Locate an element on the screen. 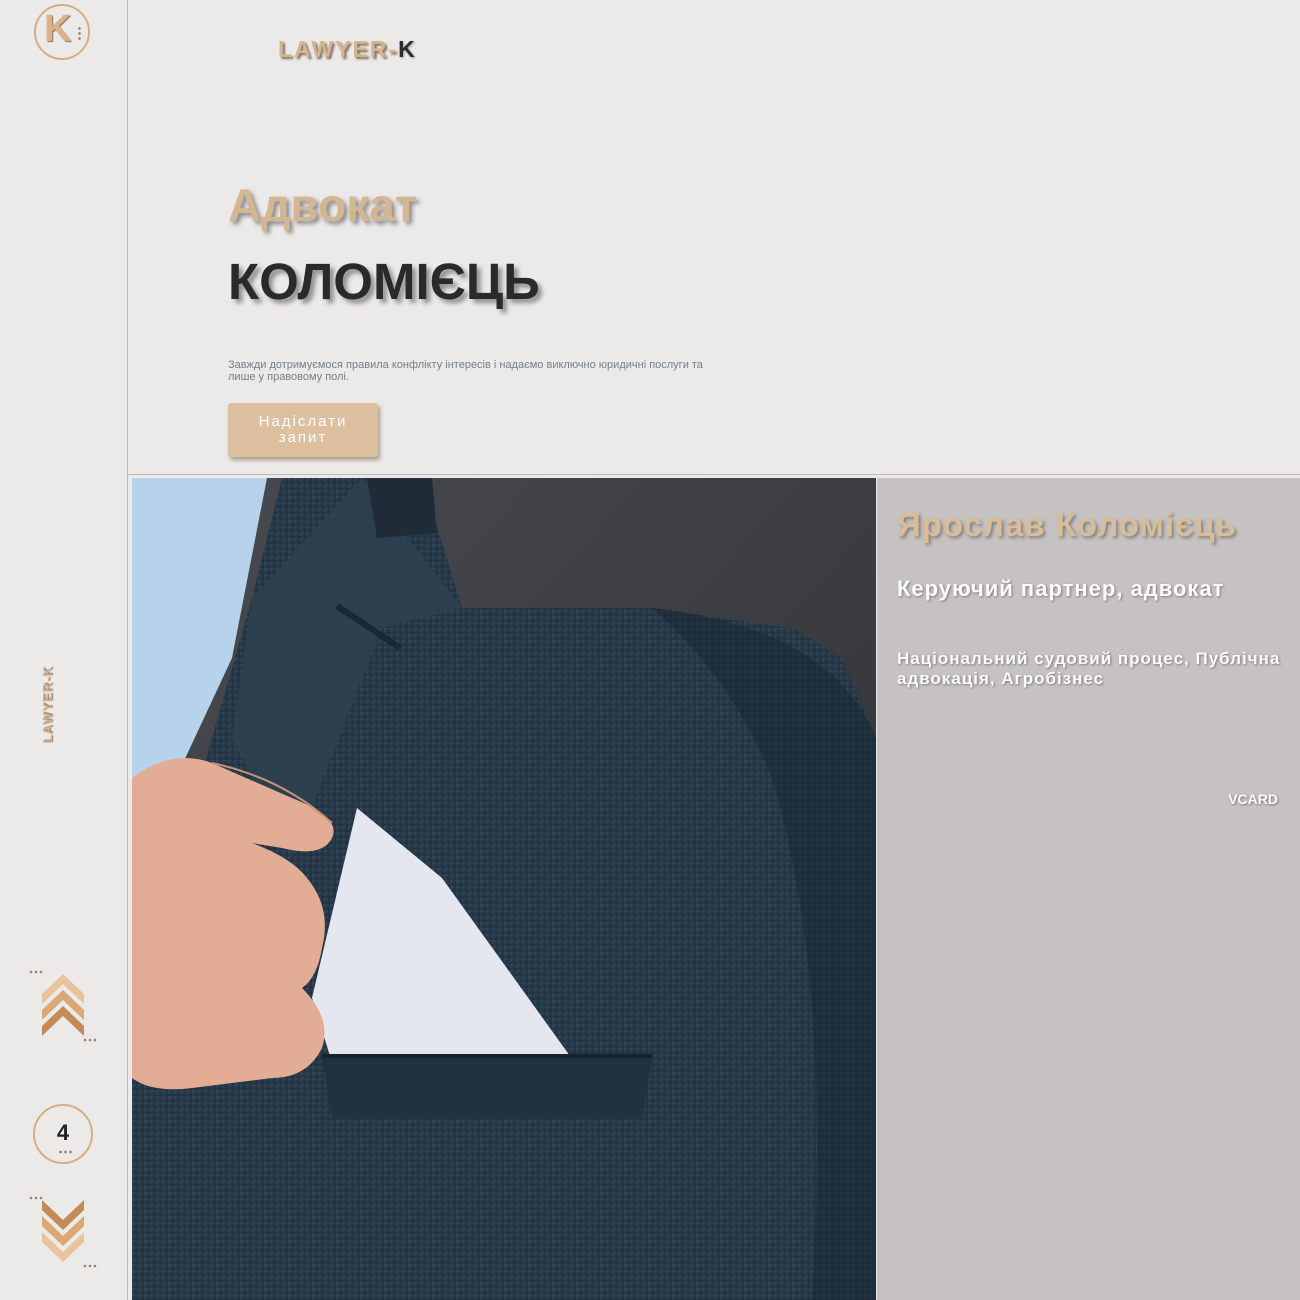  brand-accent-text: K is located at coordinates (407, 49).